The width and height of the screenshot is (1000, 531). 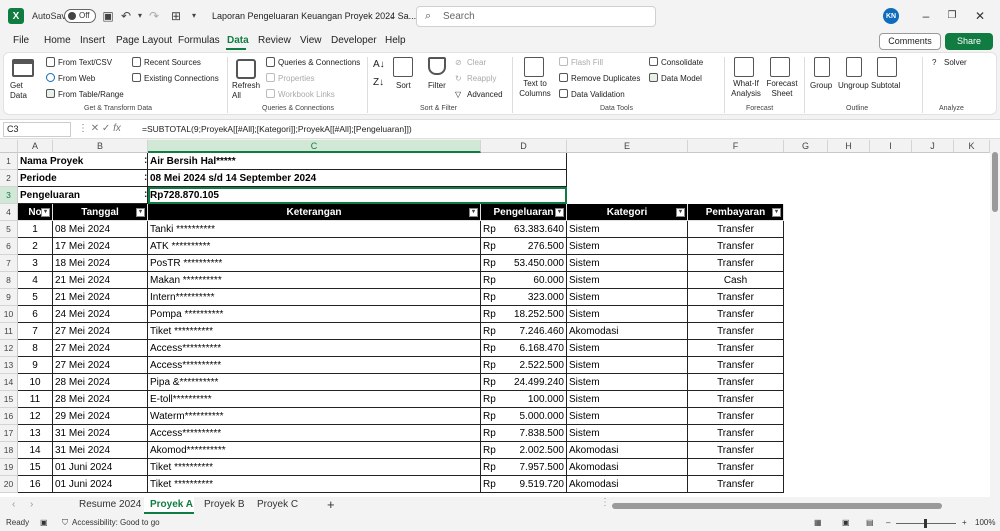 I want to click on row-header: 1, so click(x=9, y=161).